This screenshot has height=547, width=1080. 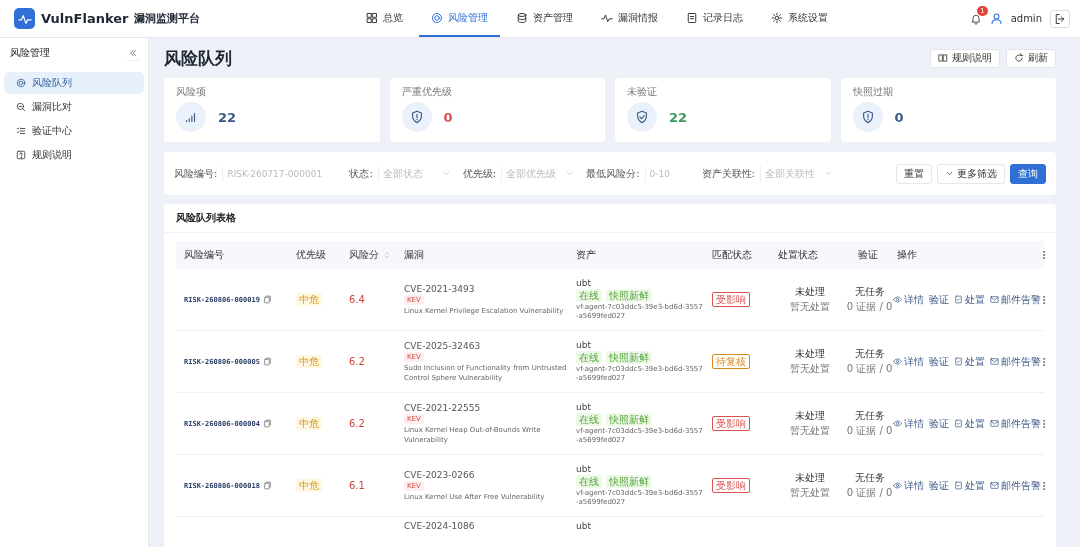 What do you see at coordinates (728, 173) in the screenshot?
I see `filter-label: 资产关联性:` at bounding box center [728, 173].